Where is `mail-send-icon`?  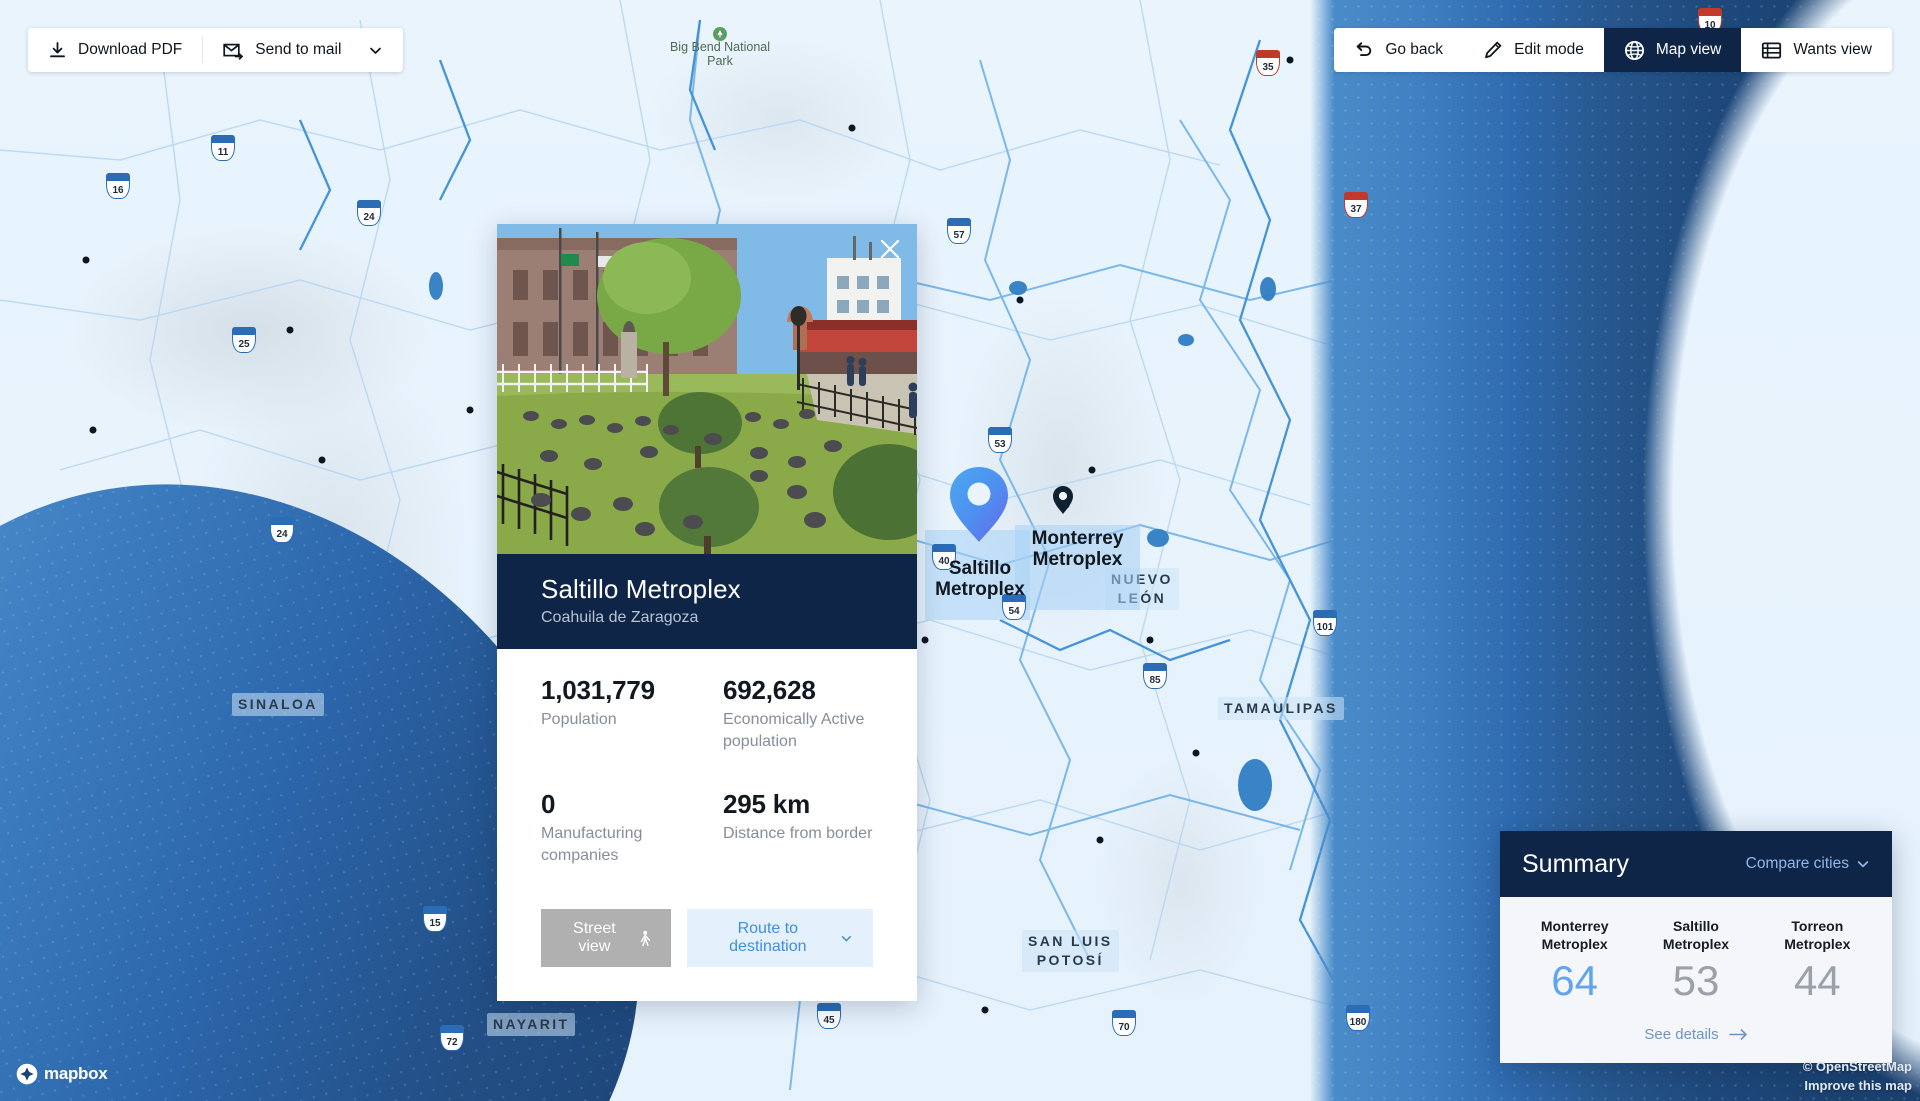 mail-send-icon is located at coordinates (233, 51).